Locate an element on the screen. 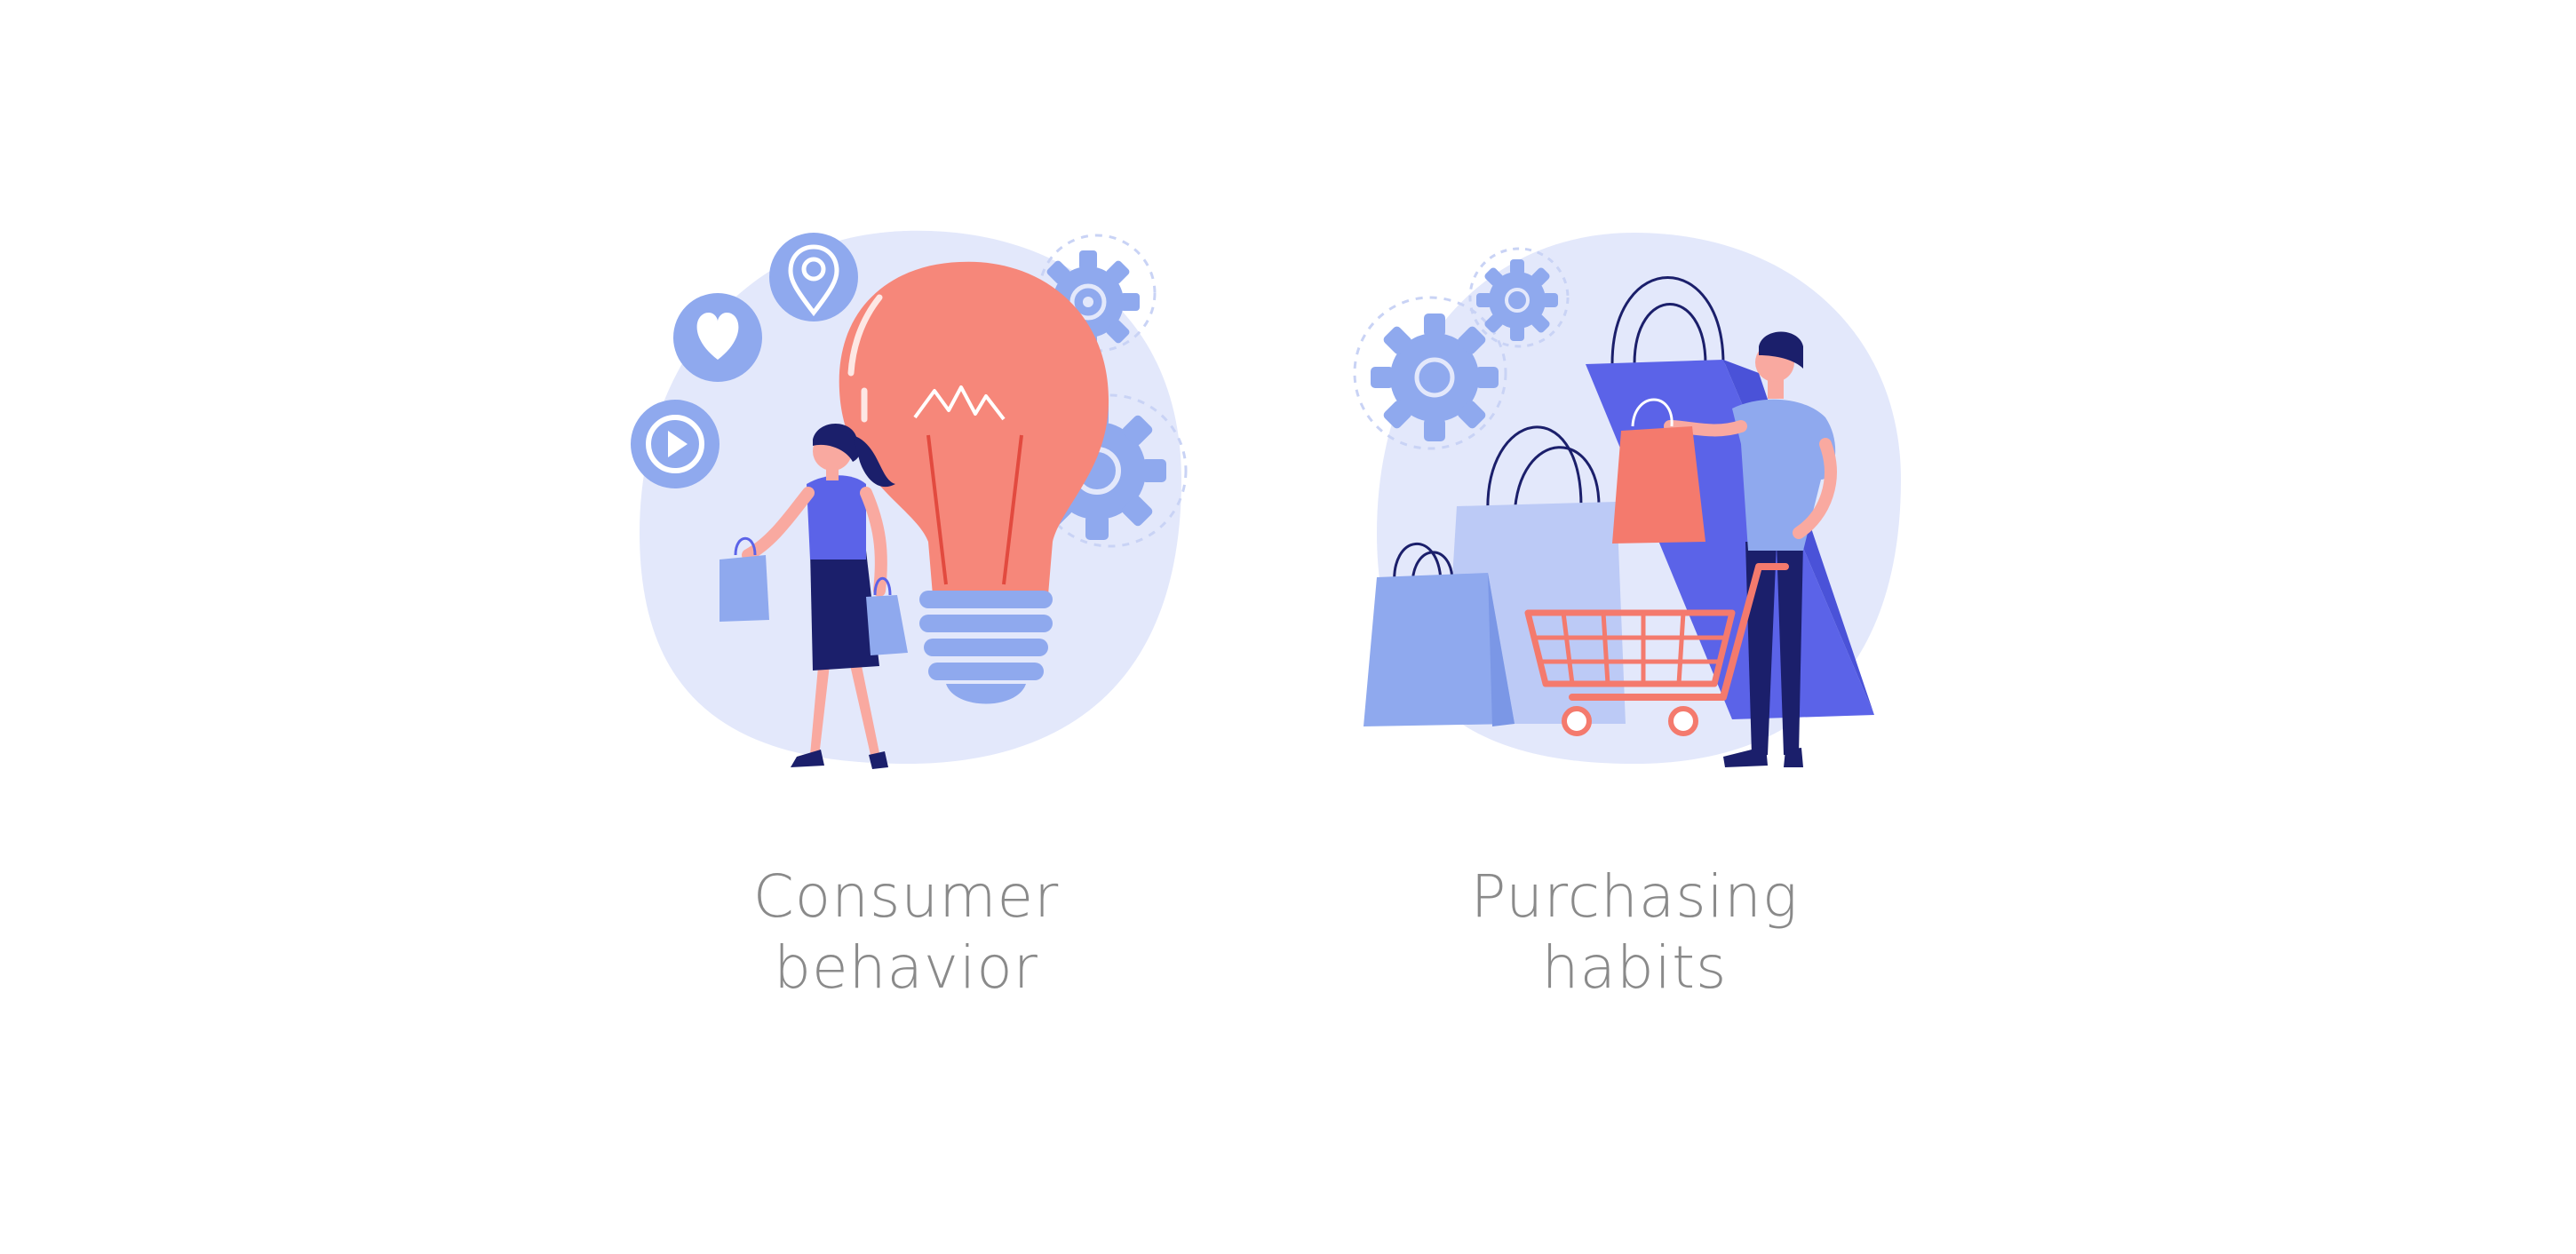  purchasing-habits-illustration is located at coordinates (1627, 500).